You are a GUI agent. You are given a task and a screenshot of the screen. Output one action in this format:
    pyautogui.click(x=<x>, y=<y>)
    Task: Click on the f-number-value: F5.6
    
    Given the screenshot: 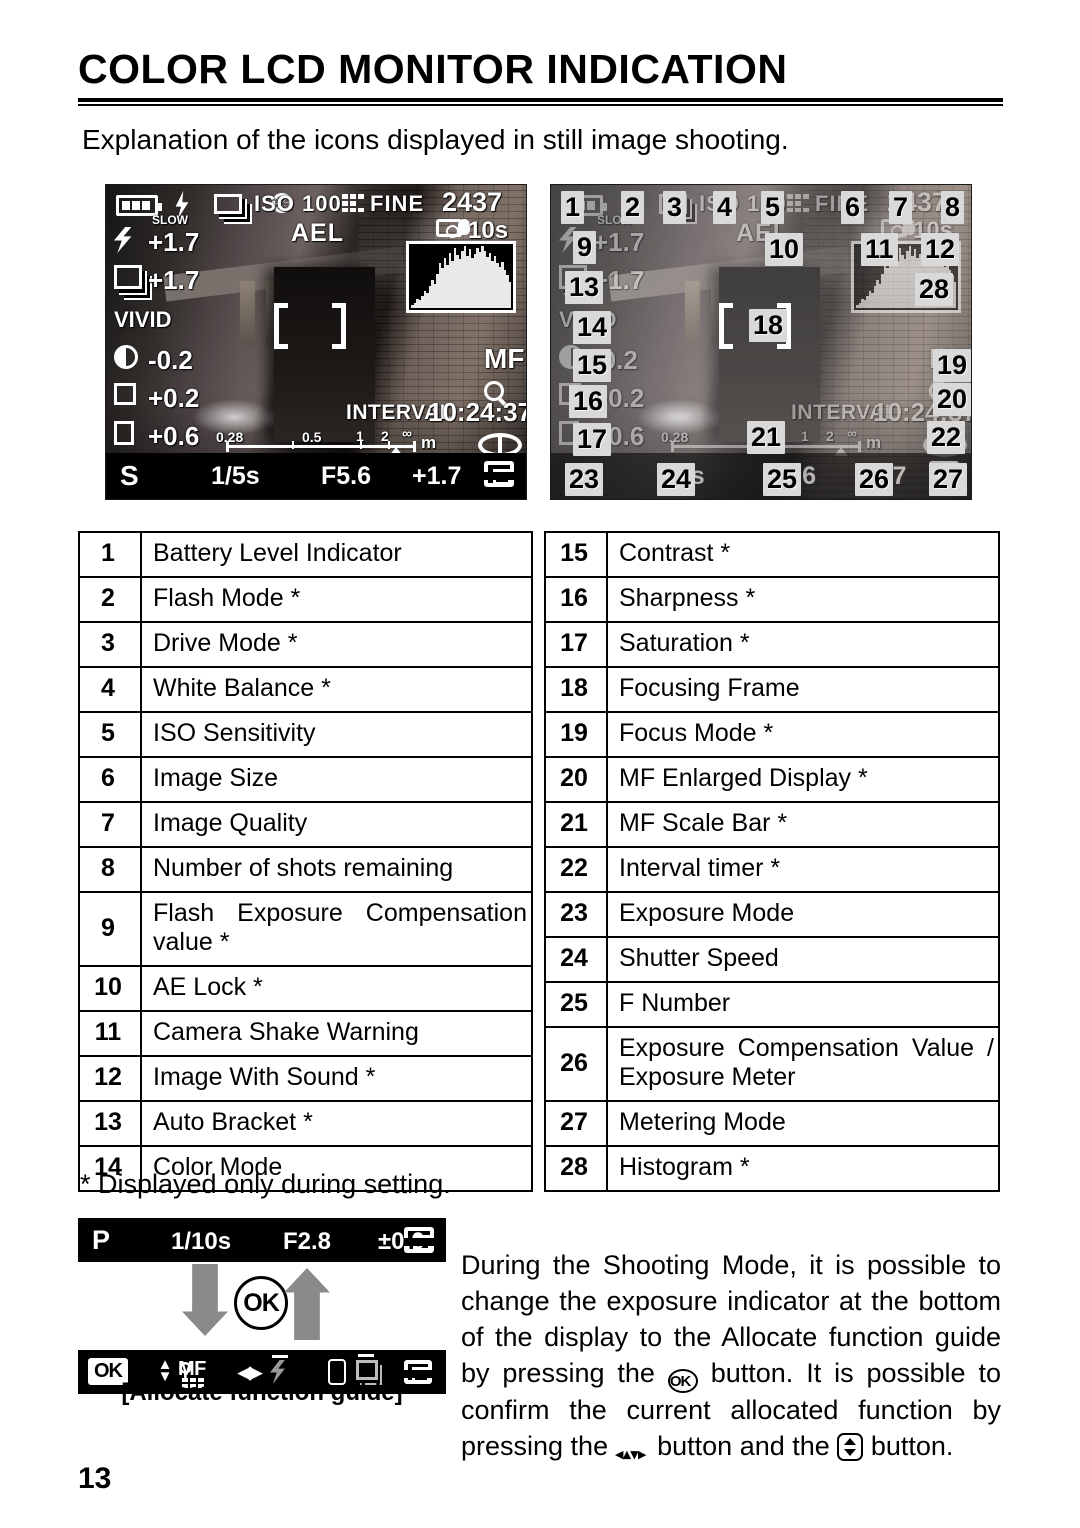 What is the action you would take?
    pyautogui.click(x=346, y=476)
    